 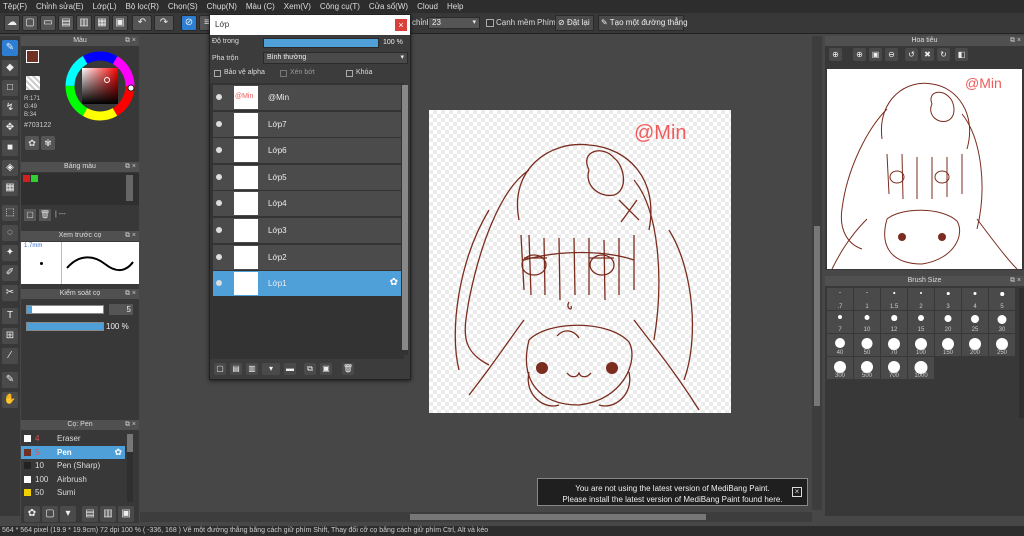 What do you see at coordinates (388, 6) in the screenshot?
I see `menu-item: Cửa sổ(W)` at bounding box center [388, 6].